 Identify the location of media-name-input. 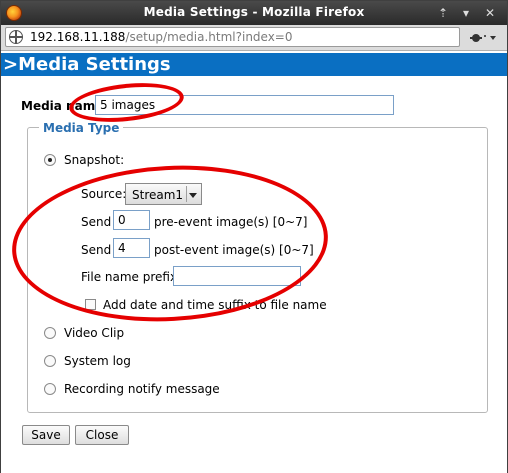
(244, 105).